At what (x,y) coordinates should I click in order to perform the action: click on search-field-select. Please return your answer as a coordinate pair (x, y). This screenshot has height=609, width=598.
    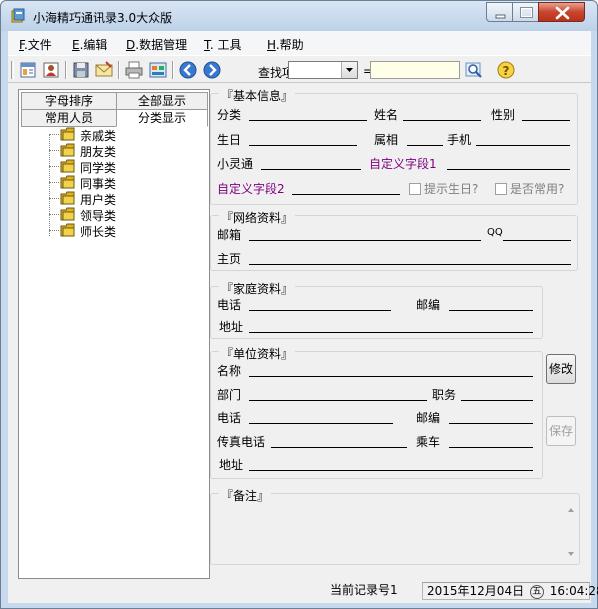
    Looking at the image, I should click on (323, 70).